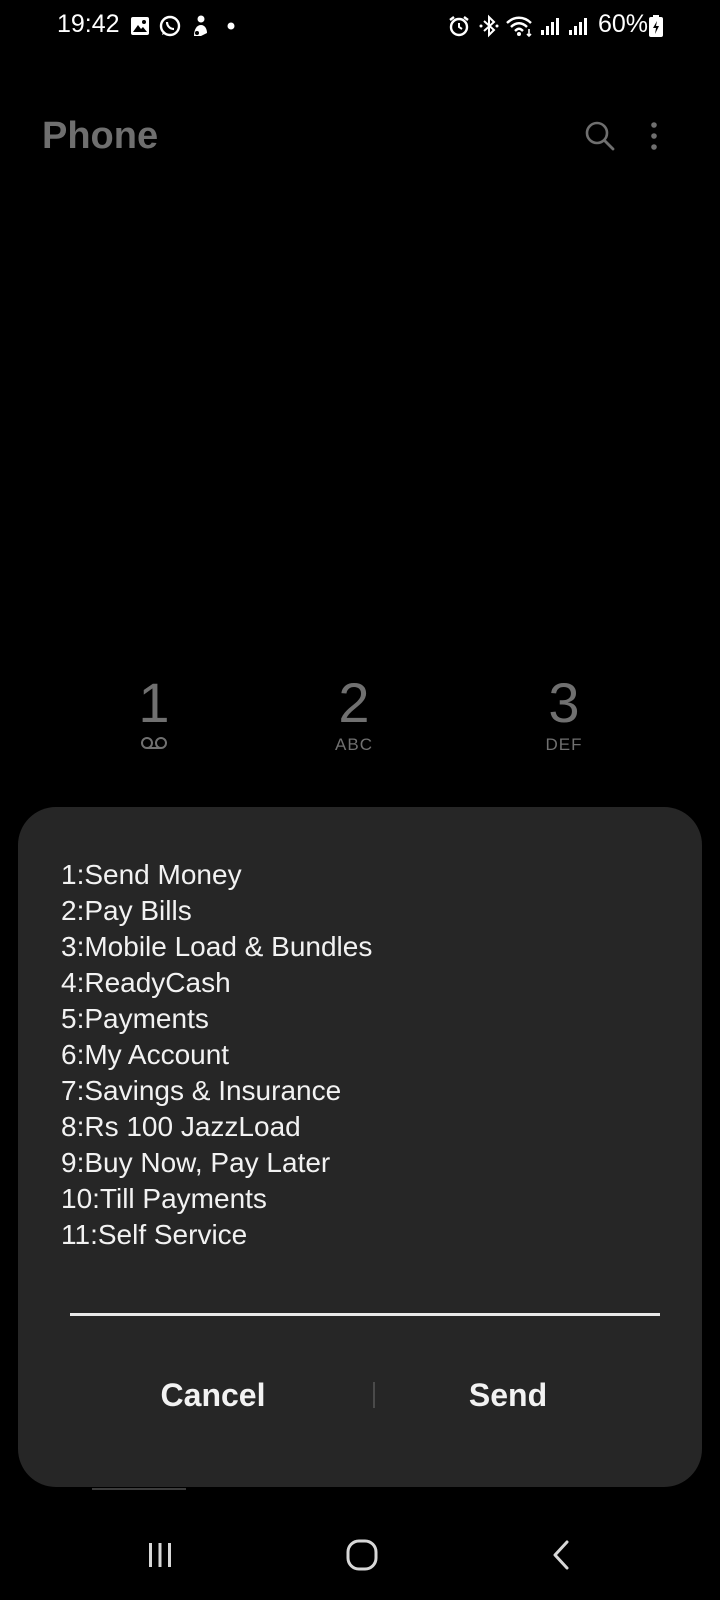  Describe the element at coordinates (354, 744) in the screenshot. I see `dialpad-letters: ABC` at that location.